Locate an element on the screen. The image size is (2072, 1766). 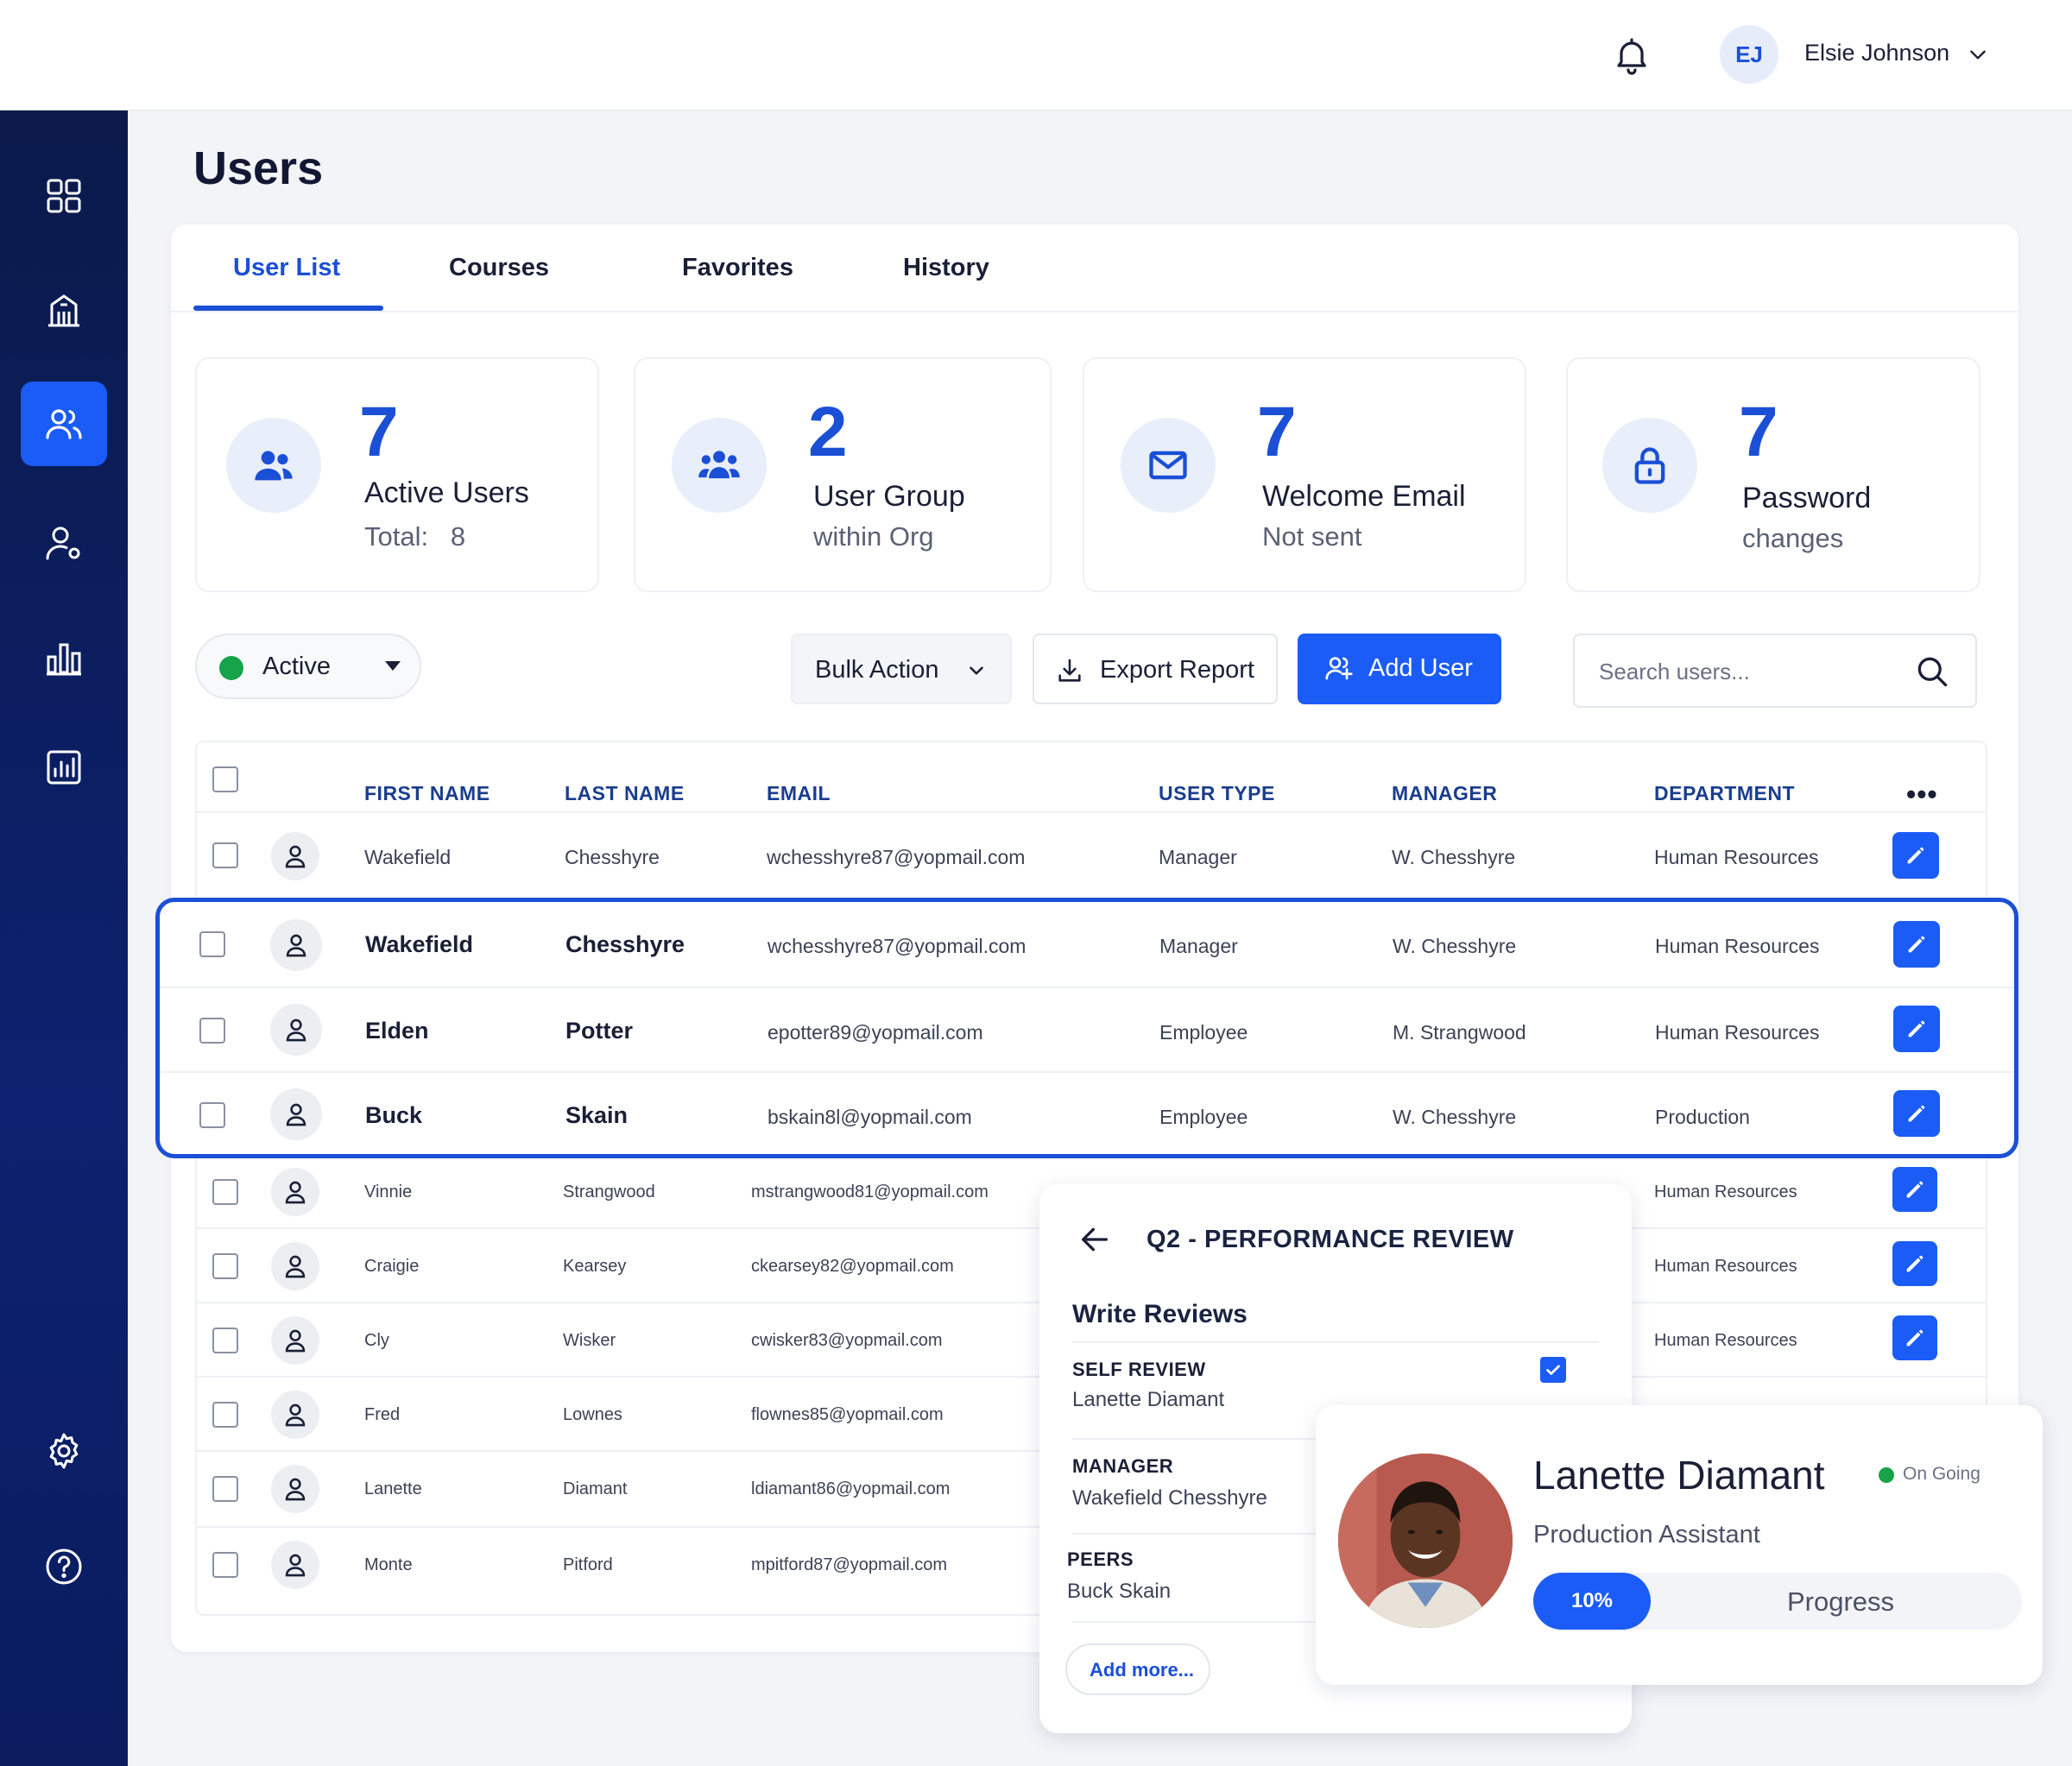
user-avatar: EJ is located at coordinates (1749, 54).